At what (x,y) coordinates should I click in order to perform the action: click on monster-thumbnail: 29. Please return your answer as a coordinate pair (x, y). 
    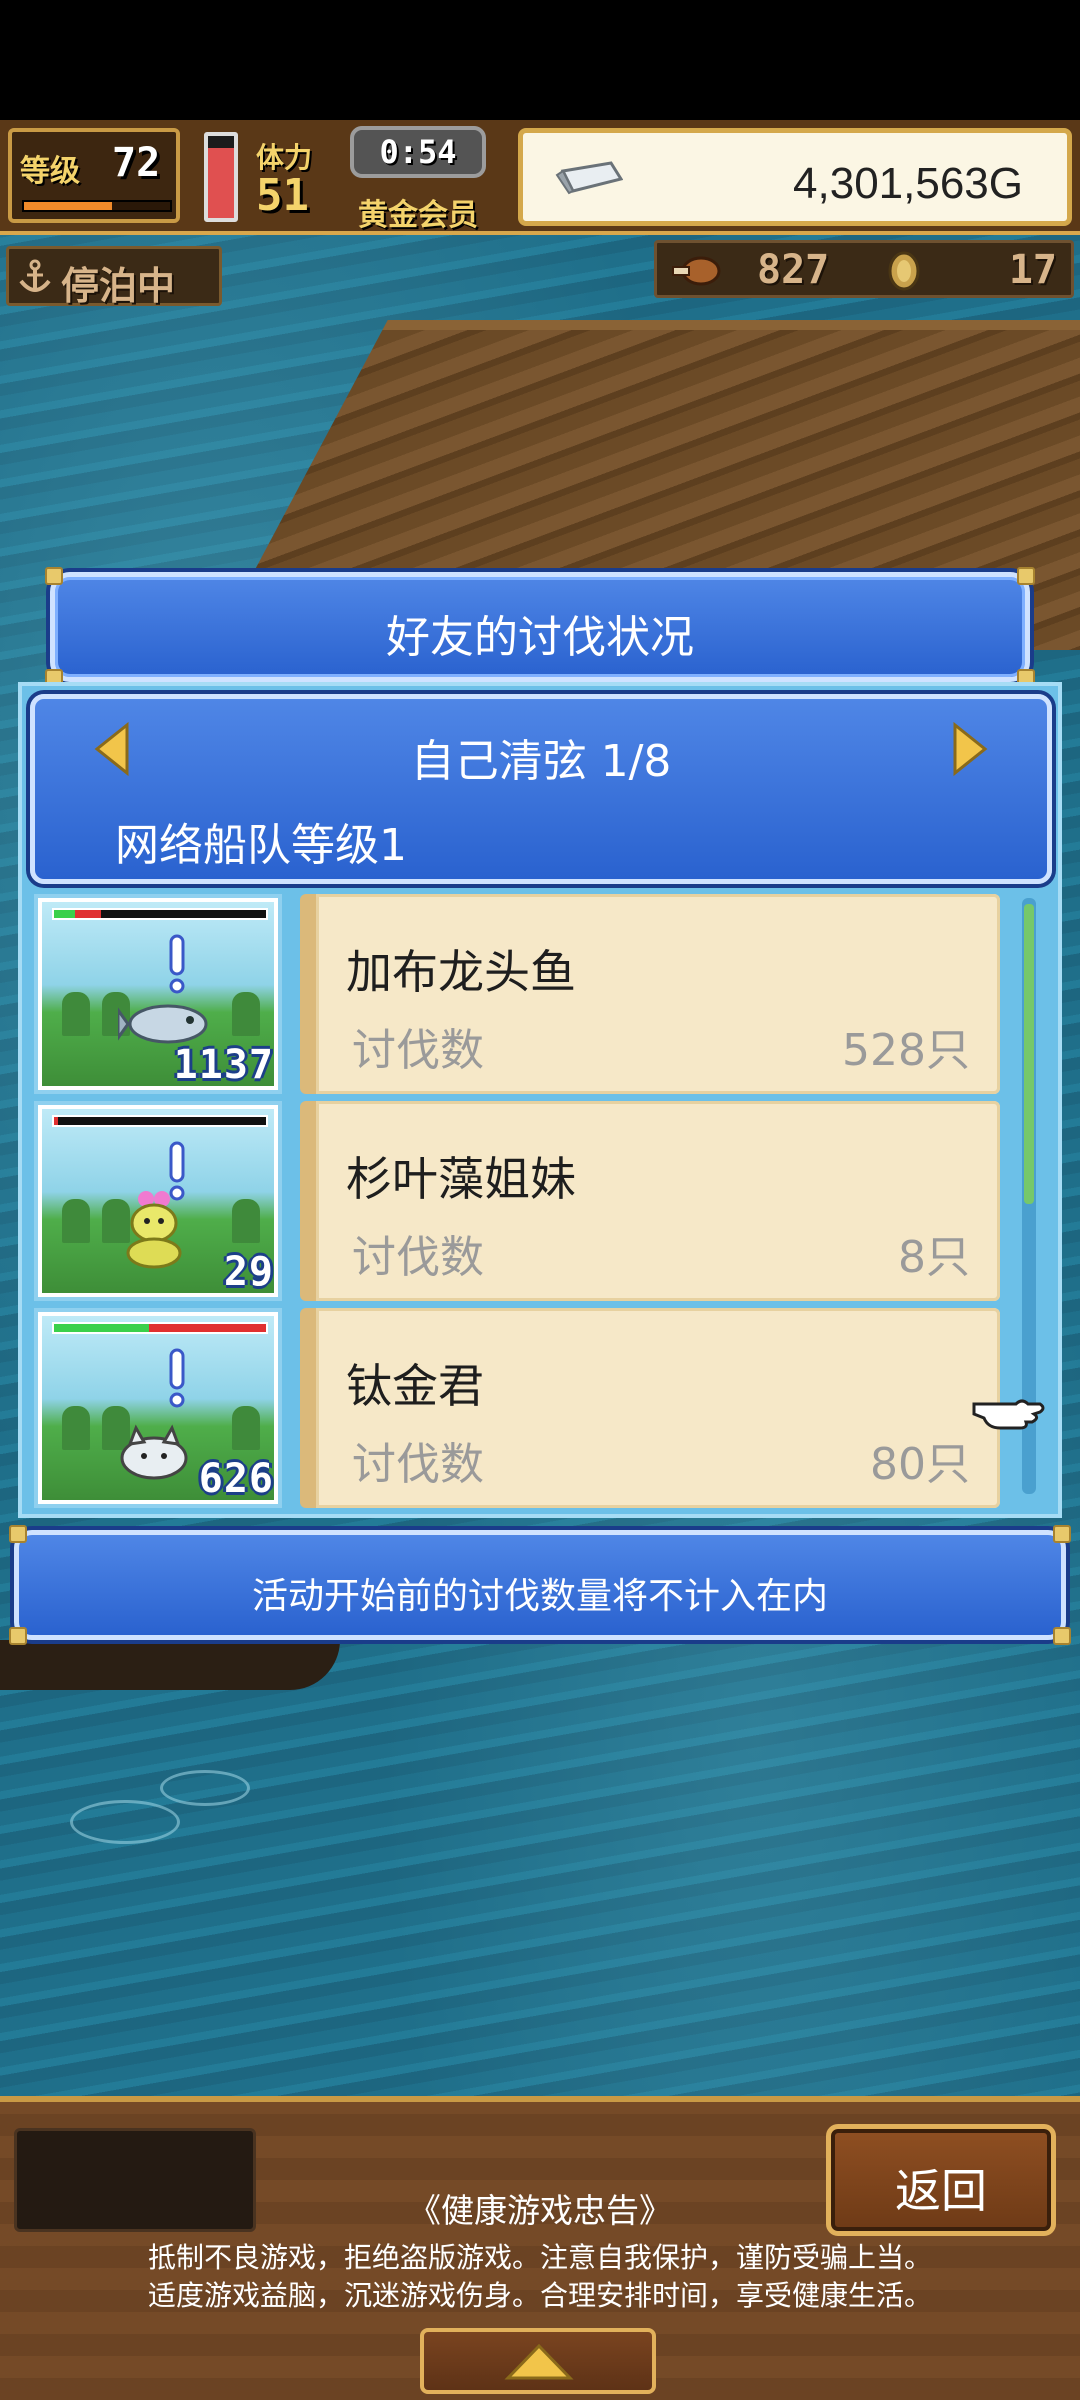
    Looking at the image, I should click on (158, 1201).